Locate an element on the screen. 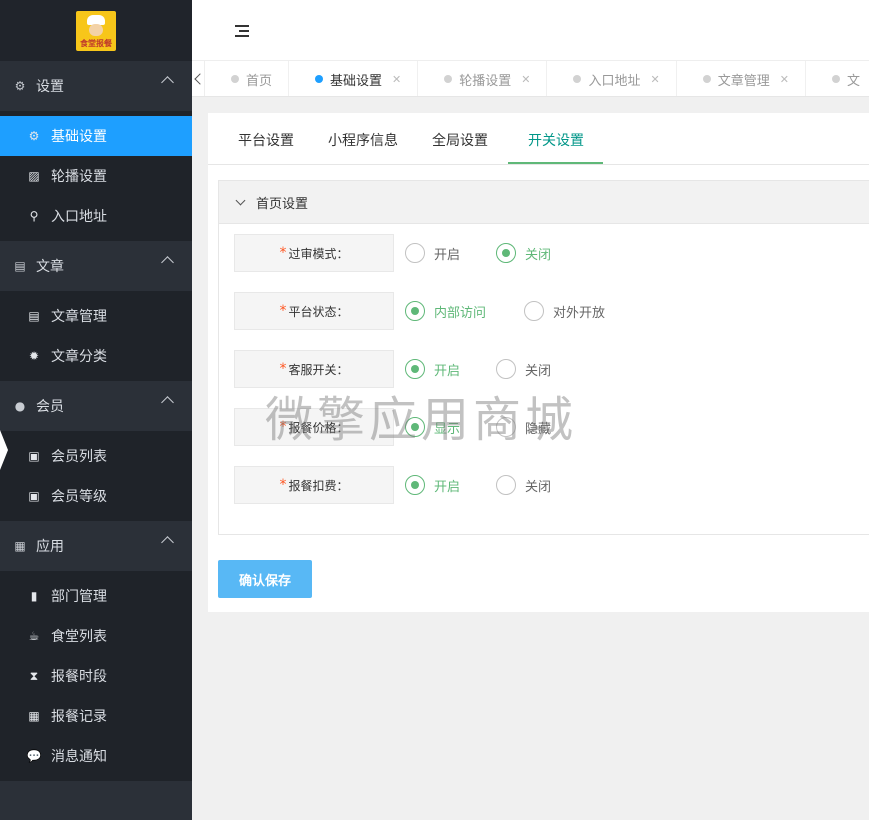  subtab-switch-settings: 开关设置 is located at coordinates (556, 140).